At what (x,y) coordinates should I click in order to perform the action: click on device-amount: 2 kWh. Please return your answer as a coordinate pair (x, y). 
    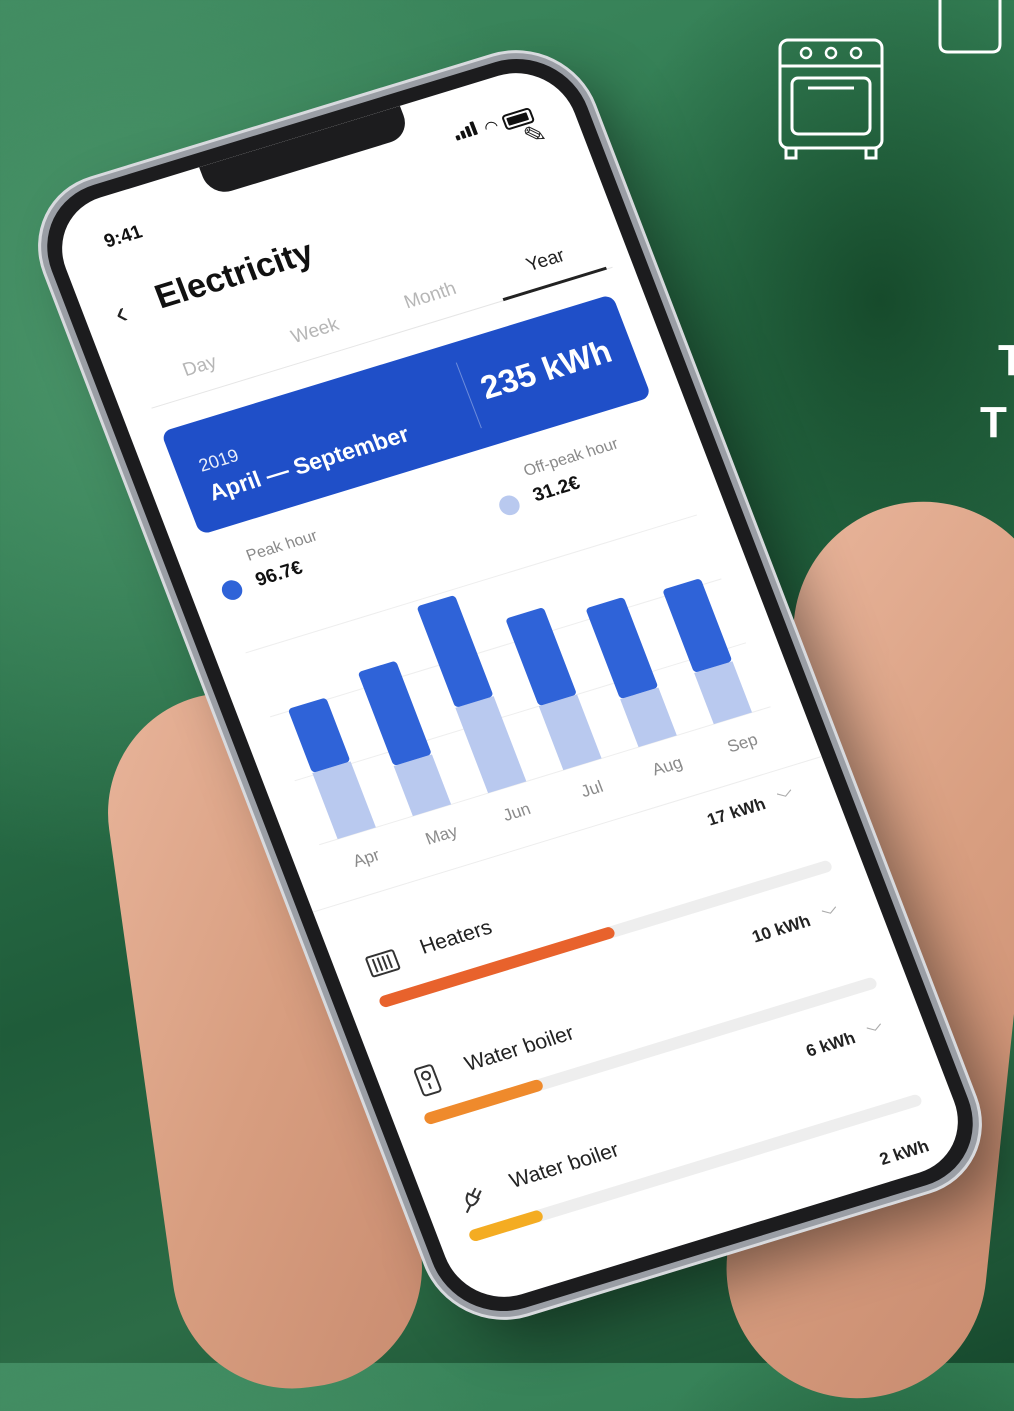
    Looking at the image, I should click on (904, 1152).